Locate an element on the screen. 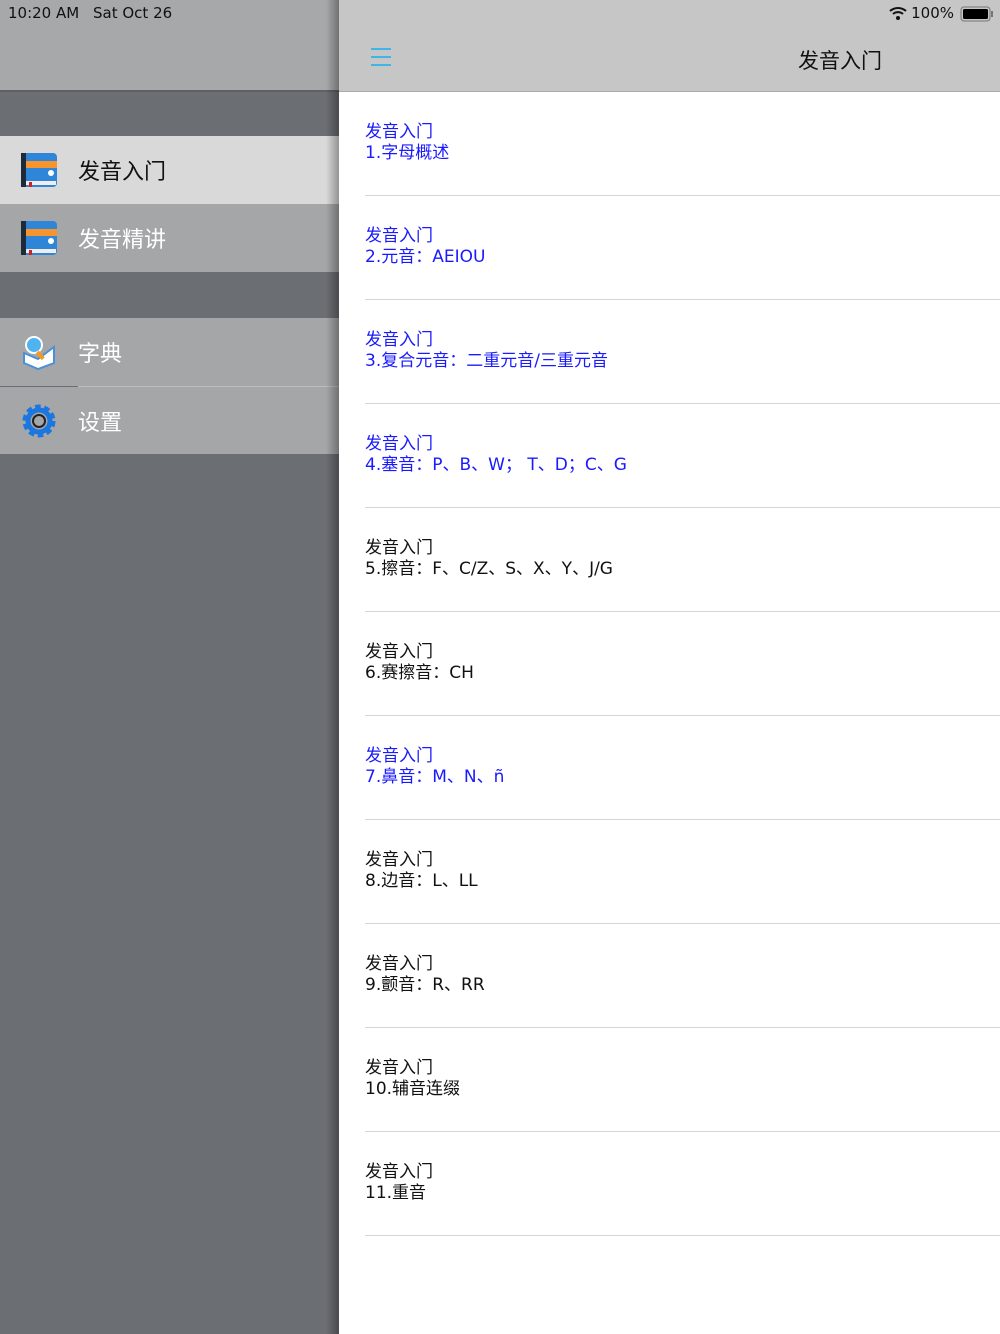  list-item-title: 9.颤音：R、RR is located at coordinates (425, 985).